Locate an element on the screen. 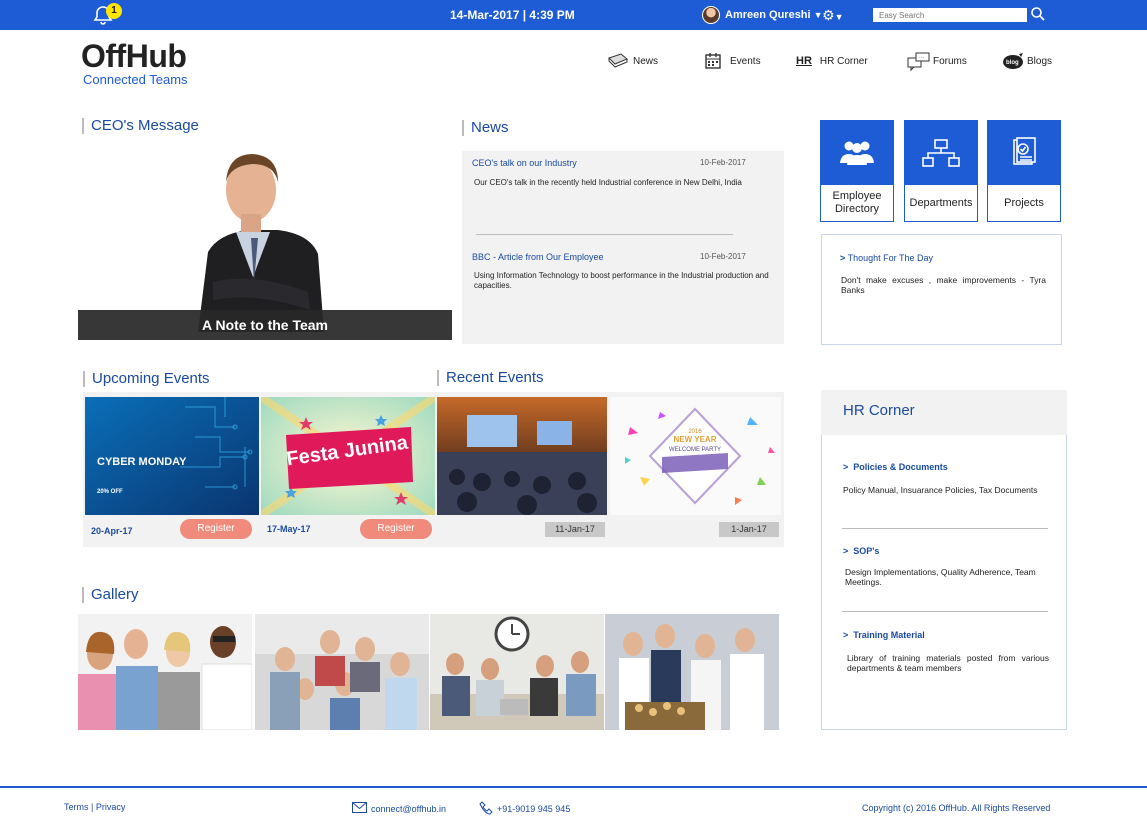  gear-icon: ⚙ is located at coordinates (828, 15).